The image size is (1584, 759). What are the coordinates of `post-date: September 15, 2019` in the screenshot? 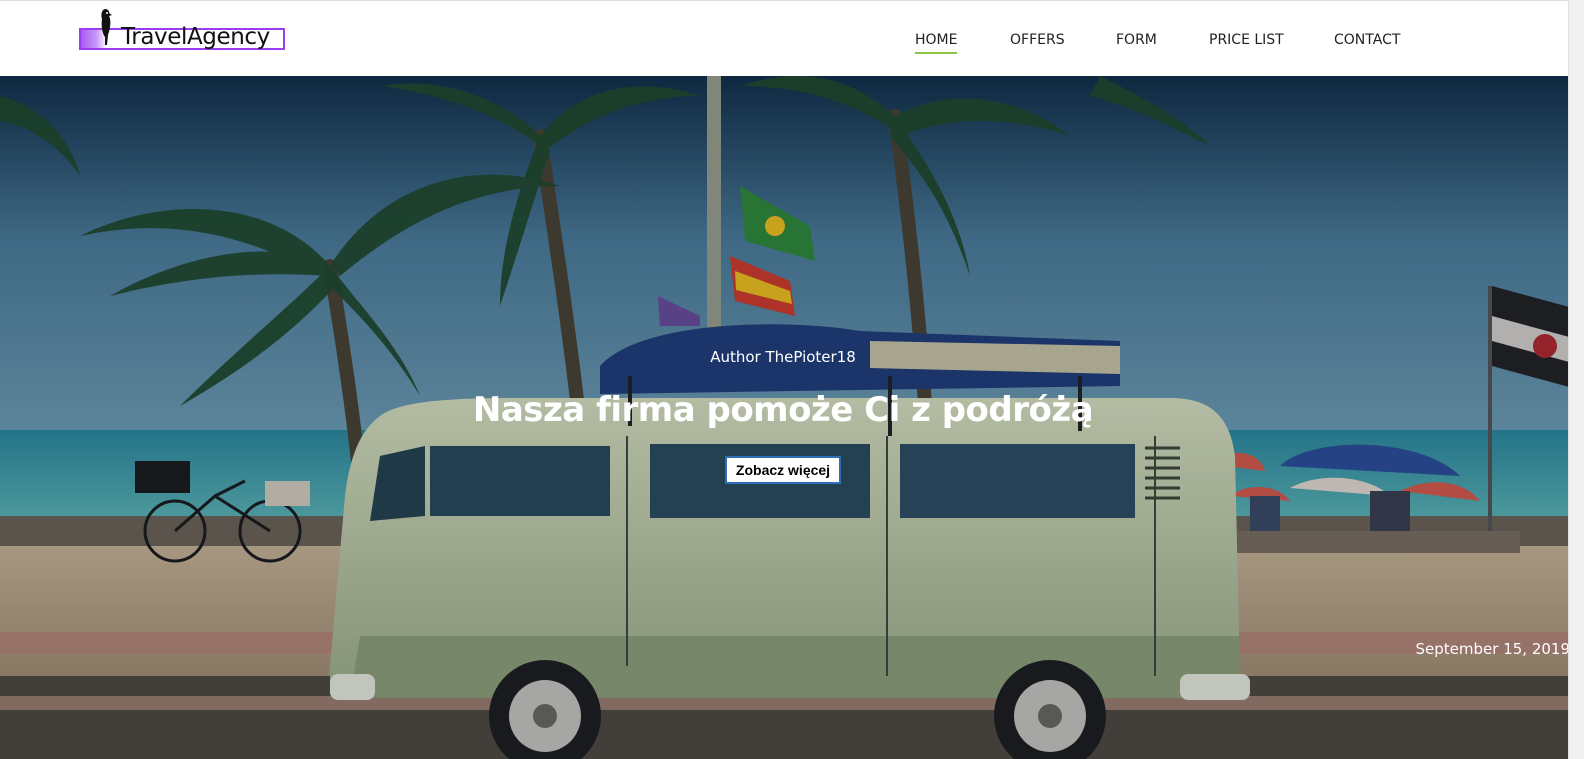 It's located at (1492, 649).